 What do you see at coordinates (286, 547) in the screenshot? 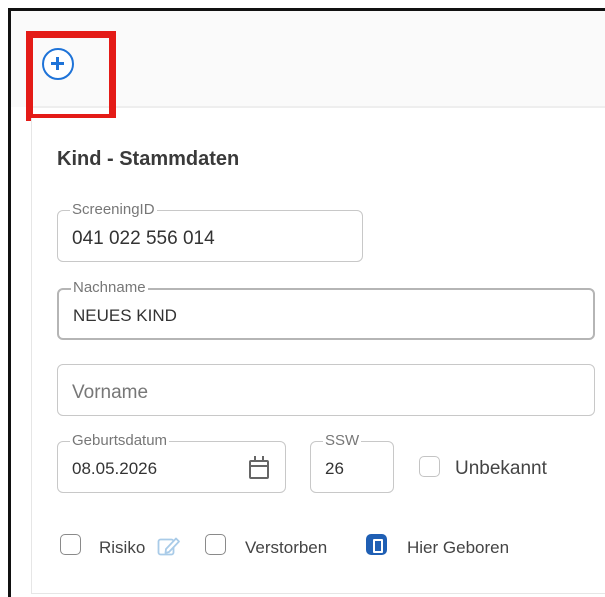
I see `verstorben-label: Verstorben` at bounding box center [286, 547].